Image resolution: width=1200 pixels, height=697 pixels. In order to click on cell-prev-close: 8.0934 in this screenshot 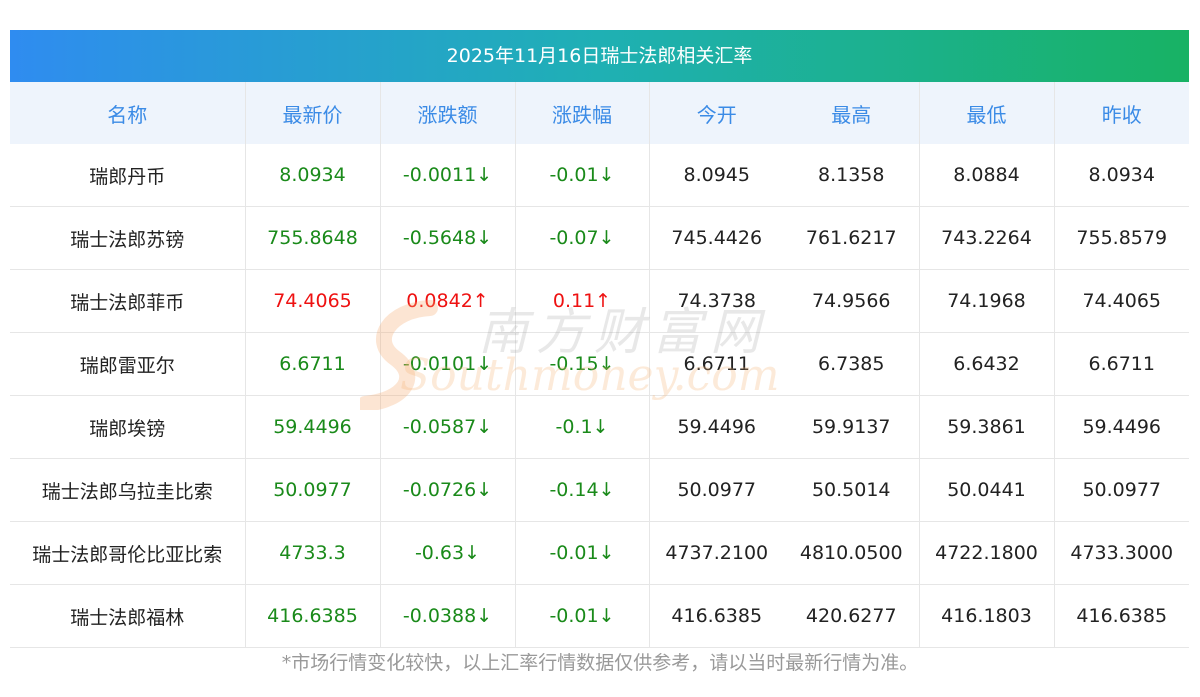, I will do `click(1121, 175)`.